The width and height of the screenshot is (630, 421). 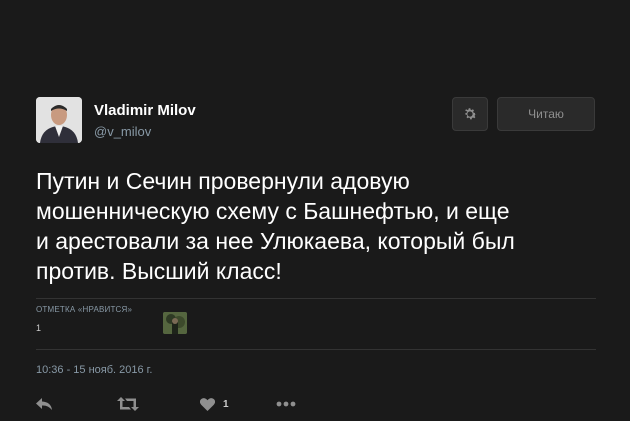 What do you see at coordinates (94, 370) in the screenshot?
I see `tweet-timestamp: 10:36 - 15 нояб. 2016 г.` at bounding box center [94, 370].